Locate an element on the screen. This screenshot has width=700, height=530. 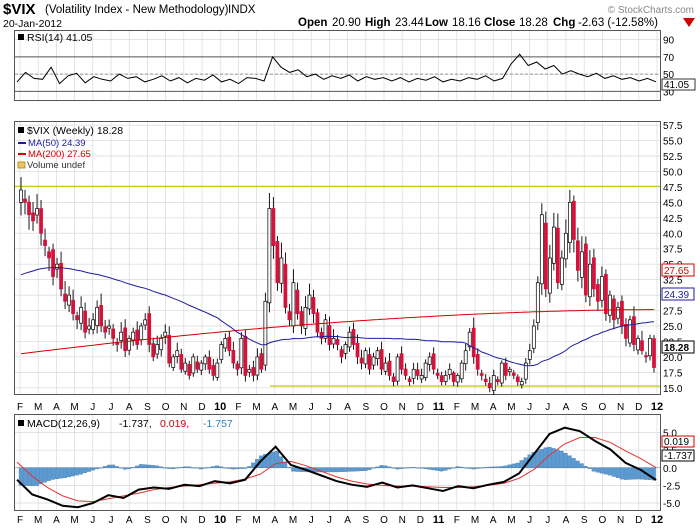
price-legend-swatch is located at coordinates (21, 130).